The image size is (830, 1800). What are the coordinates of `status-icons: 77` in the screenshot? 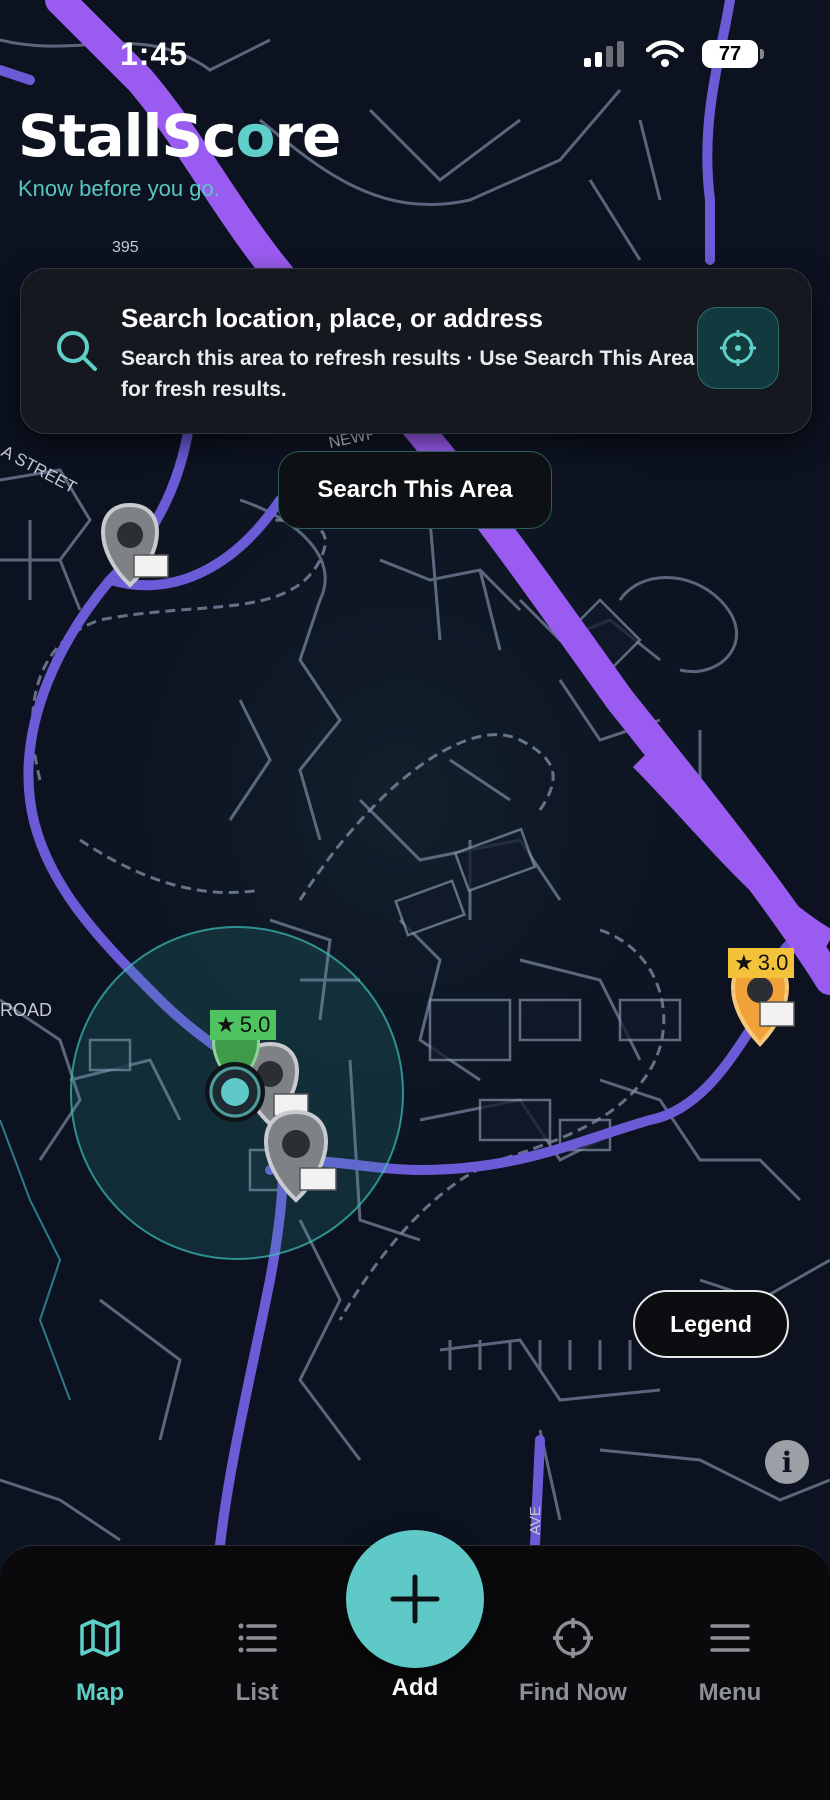 It's located at (674, 54).